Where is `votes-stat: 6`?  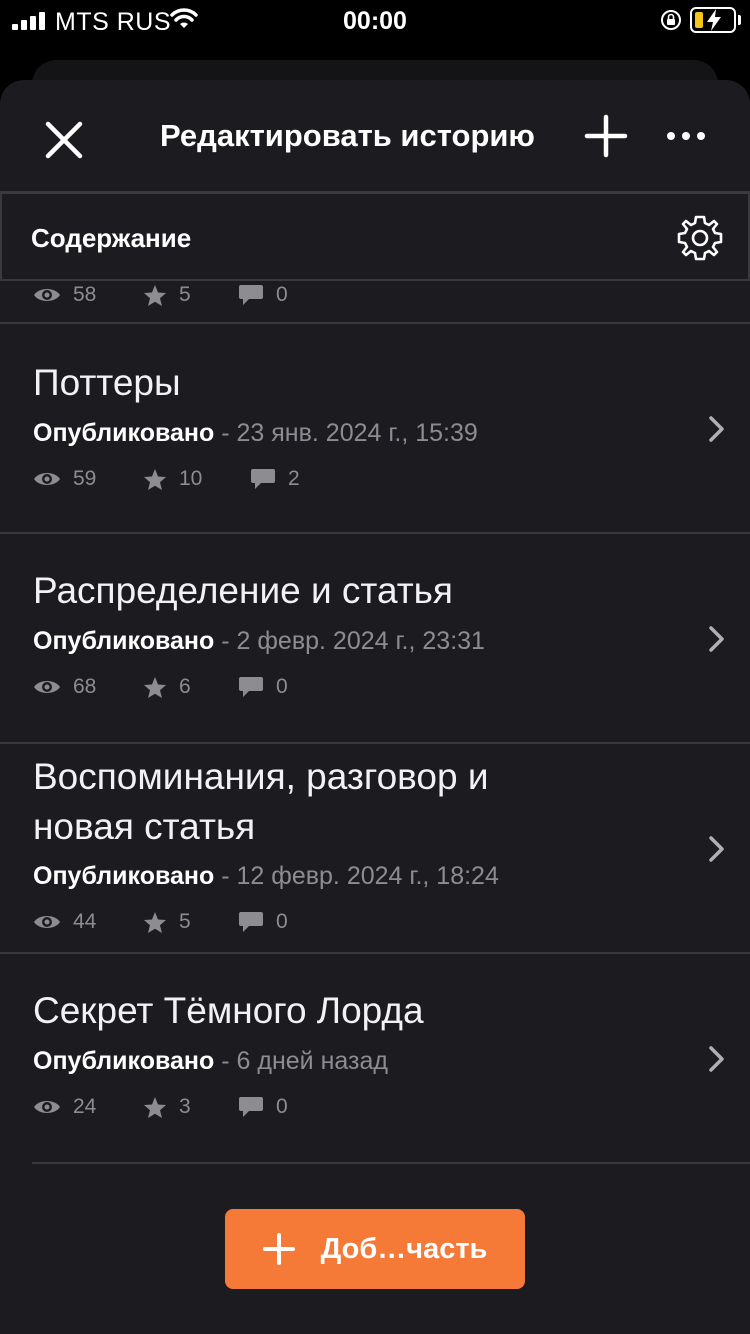
votes-stat: 6 is located at coordinates (190, 687).